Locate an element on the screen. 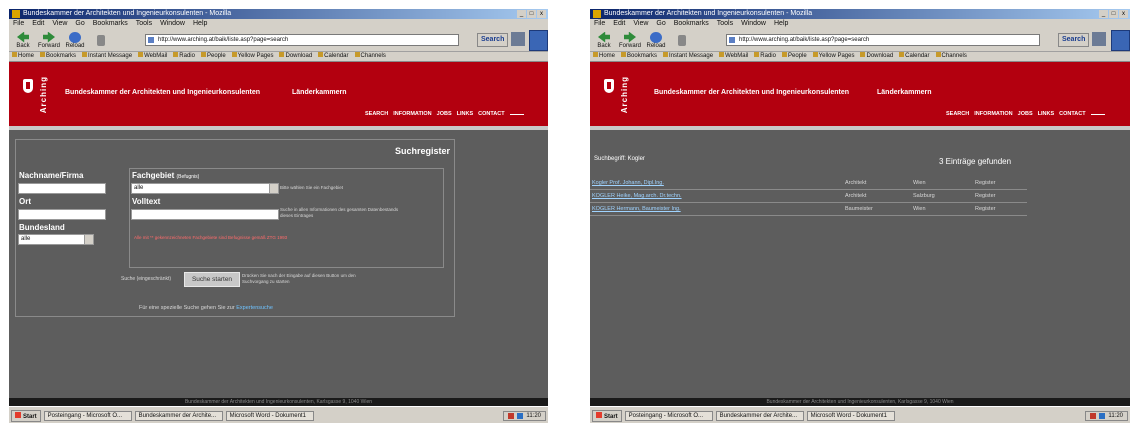 The width and height of the screenshot is (1139, 423). result-role: Architekt is located at coordinates (856, 196).